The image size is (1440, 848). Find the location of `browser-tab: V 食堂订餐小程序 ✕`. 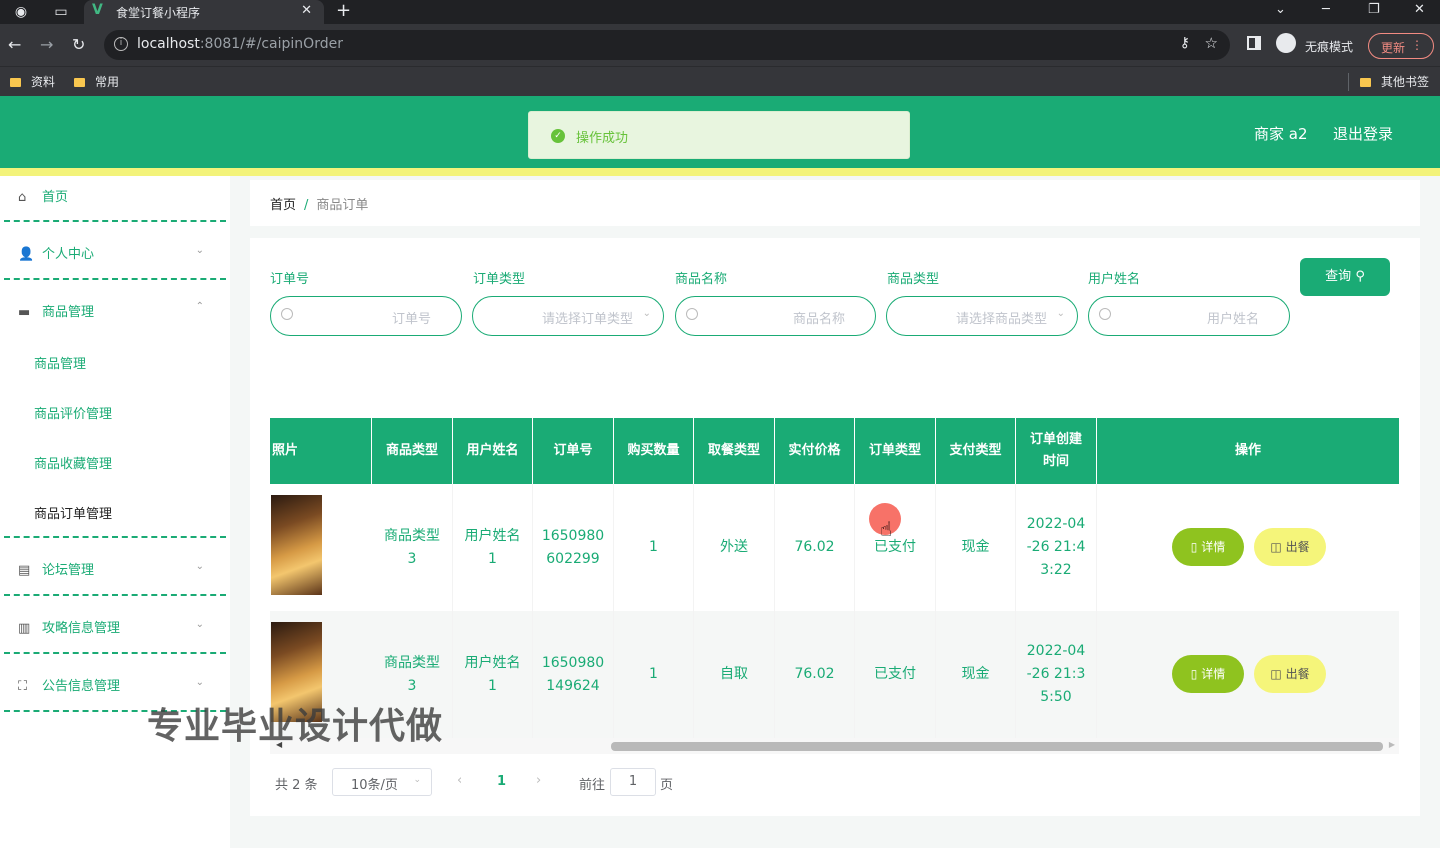

browser-tab: V 食堂订餐小程序 ✕ is located at coordinates (204, 12).